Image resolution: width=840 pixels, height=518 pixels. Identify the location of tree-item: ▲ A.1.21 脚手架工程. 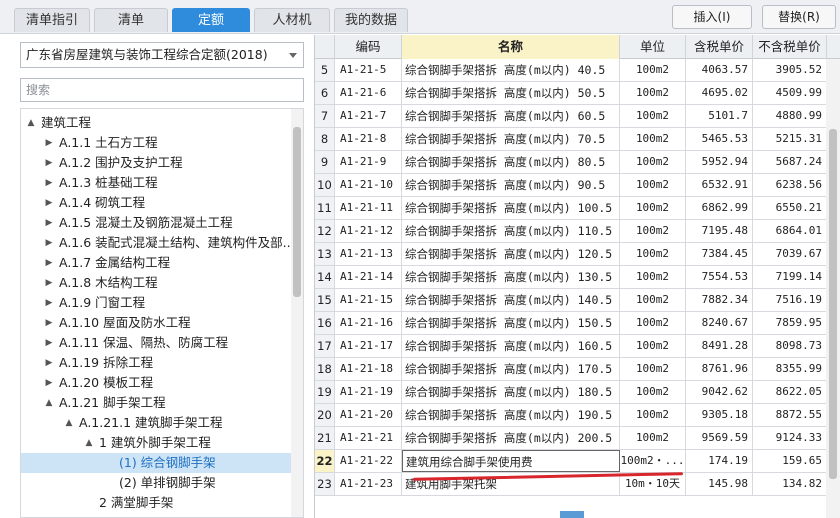
(157, 403).